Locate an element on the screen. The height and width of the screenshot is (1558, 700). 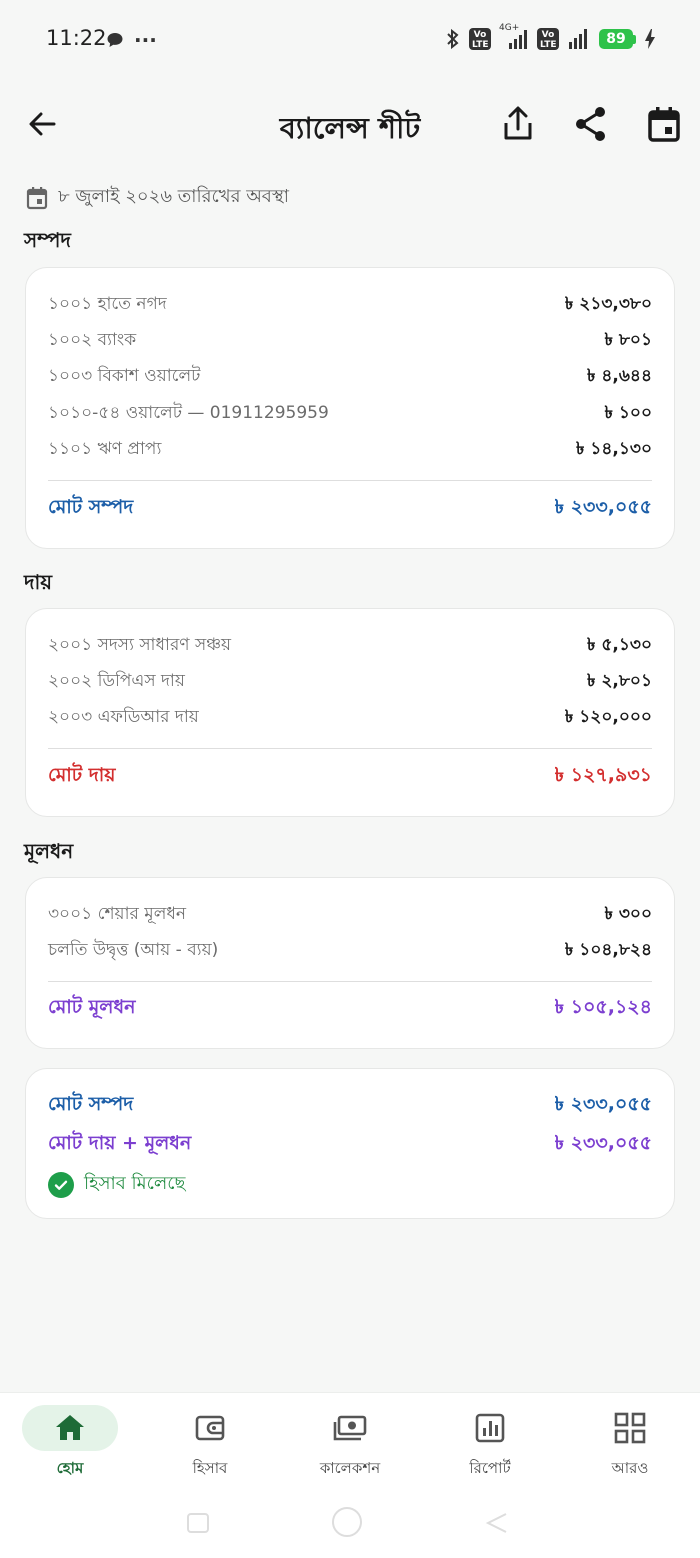
table-row: ১০০৩ বিকাশ ওয়ালেট ৳ ৪,৬৪৪ is located at coordinates (350, 377).